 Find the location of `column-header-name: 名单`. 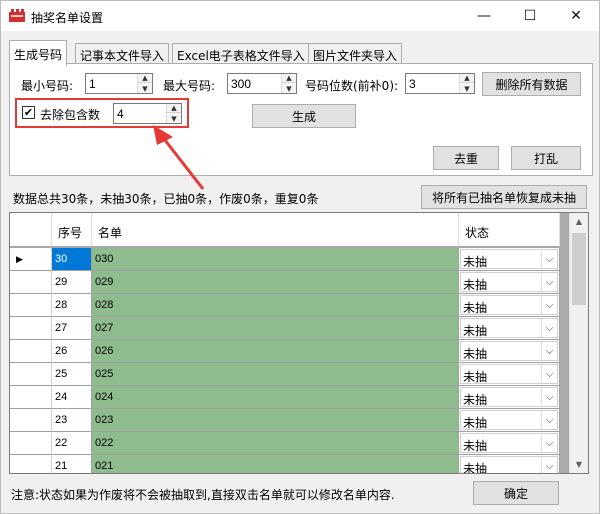

column-header-name: 名单 is located at coordinates (275, 230).